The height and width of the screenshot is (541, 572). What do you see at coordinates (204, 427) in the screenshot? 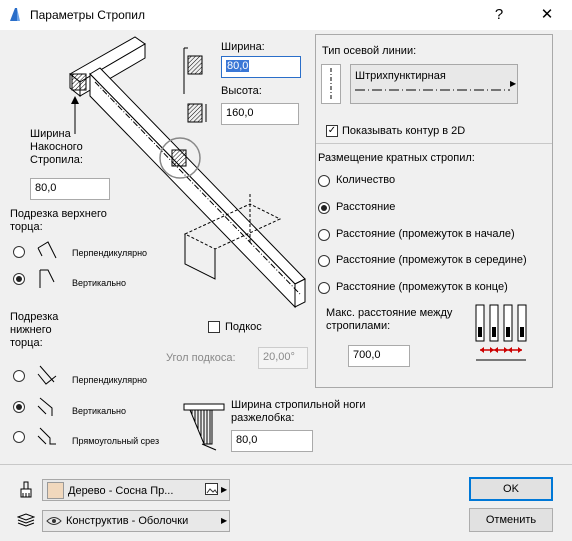
I see `valley-rafter-icon` at bounding box center [204, 427].